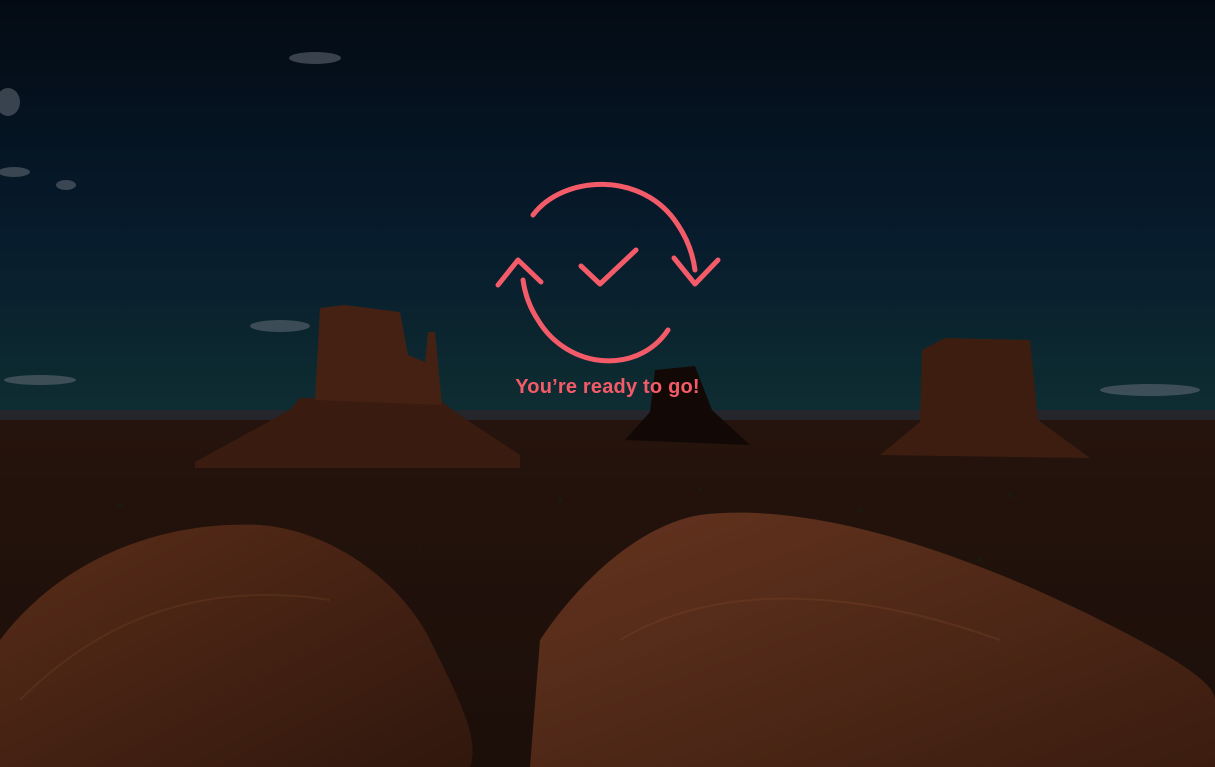 The image size is (1215, 767). Describe the element at coordinates (607, 272) in the screenshot. I see `sync-check-icon` at that location.